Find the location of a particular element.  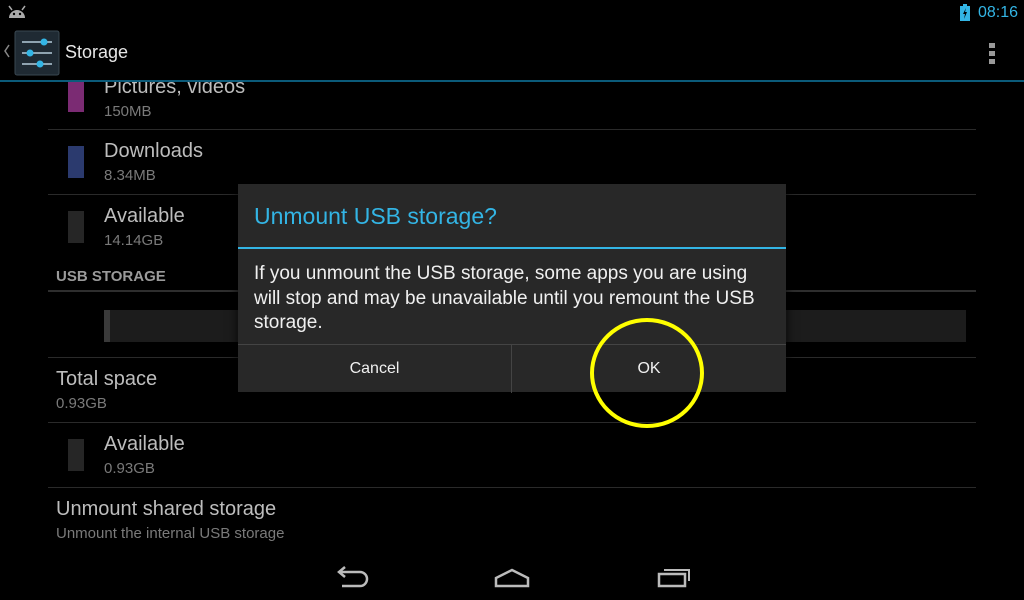

battery-charging-icon is located at coordinates (965, 12).